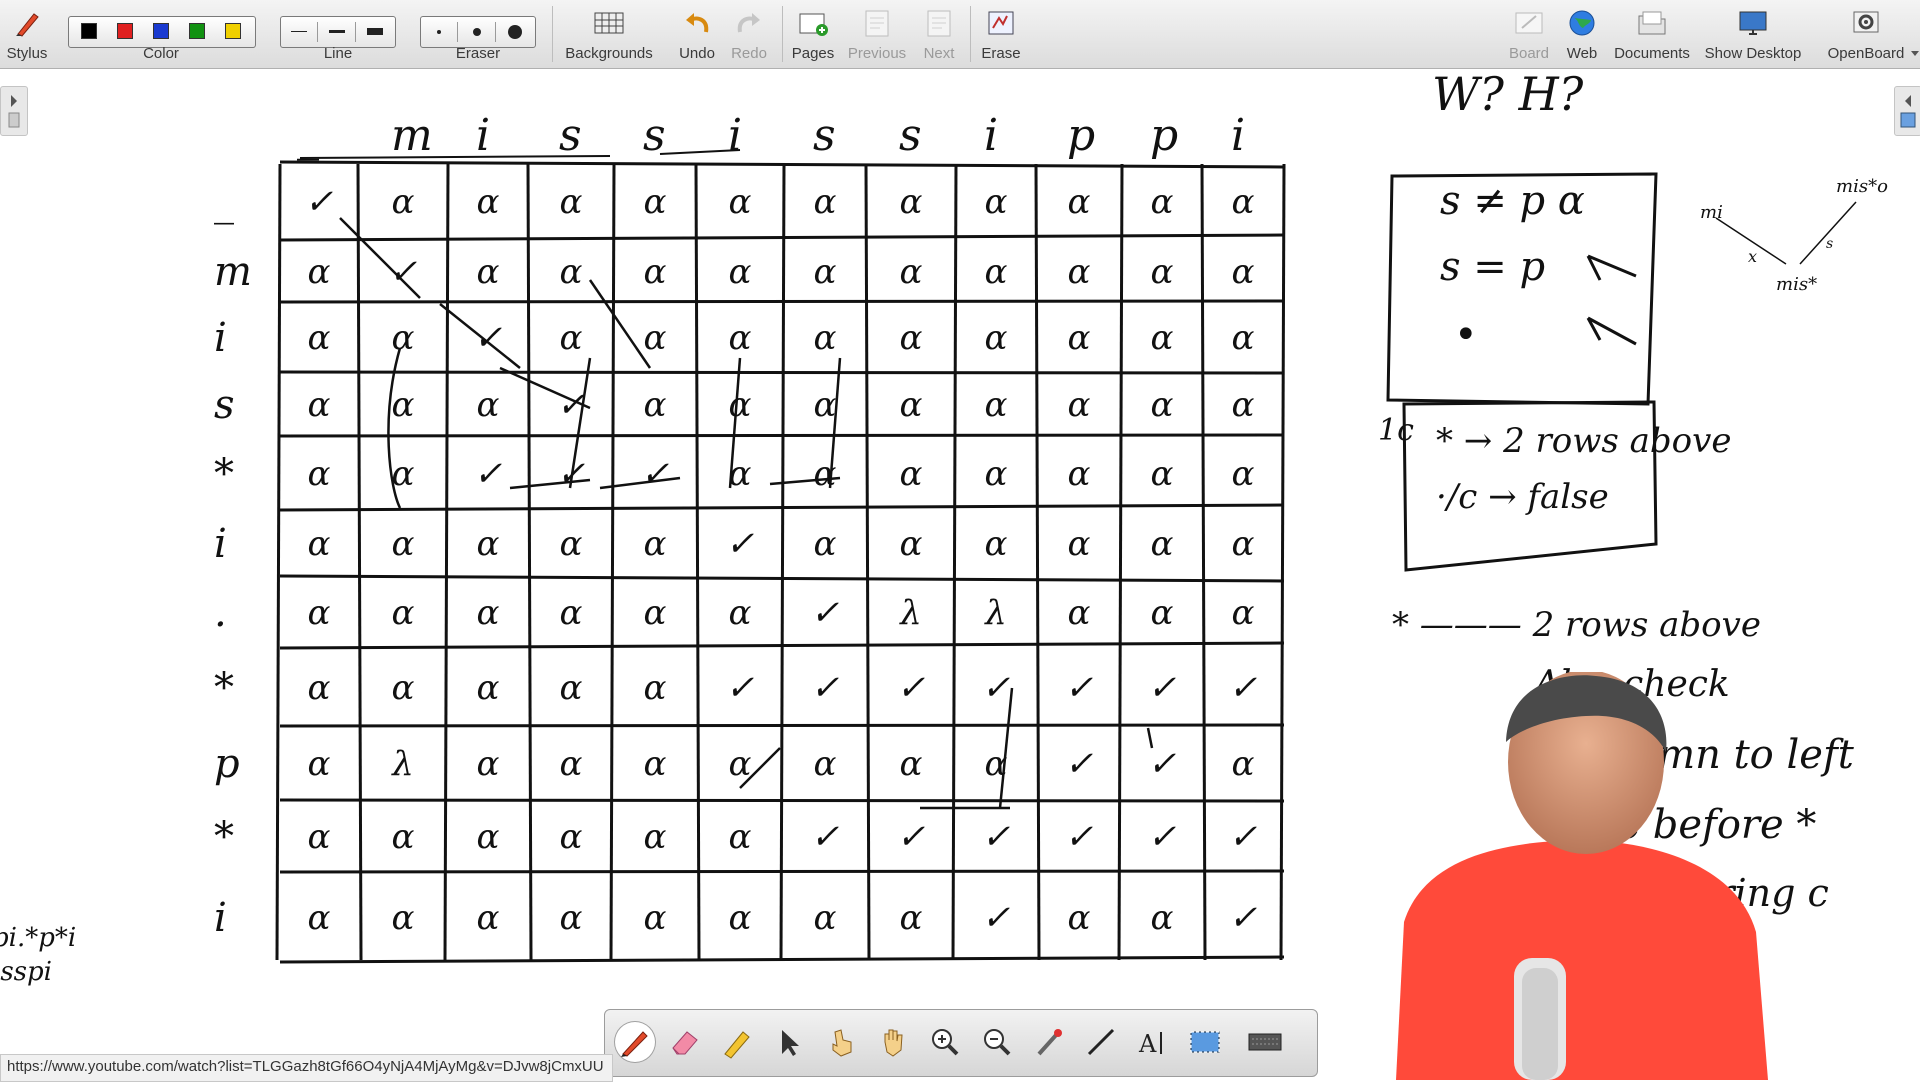  Describe the element at coordinates (609, 34) in the screenshot. I see `backgrounds-button: Backgrounds` at that location.